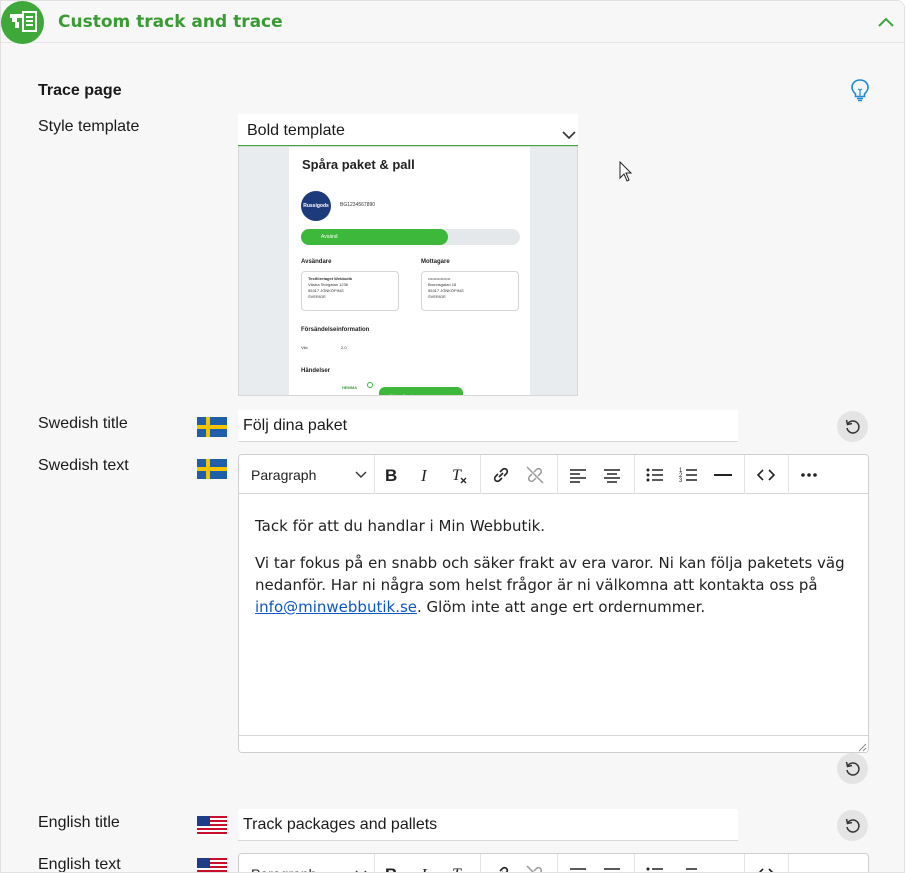  What do you see at coordinates (410, 237) in the screenshot?
I see `preview-progress-bar: Avsänd` at bounding box center [410, 237].